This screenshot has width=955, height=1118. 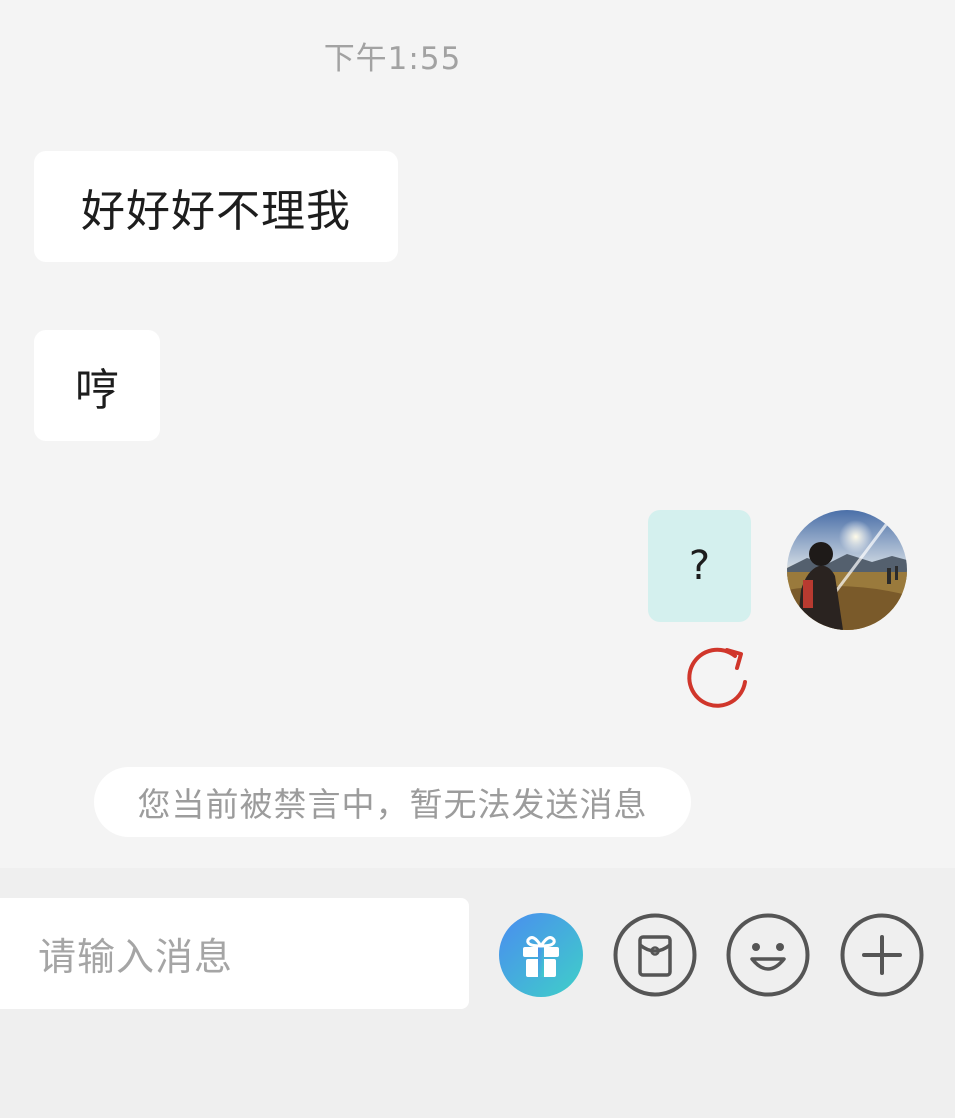 I want to click on red-packet-button, so click(x=655, y=955).